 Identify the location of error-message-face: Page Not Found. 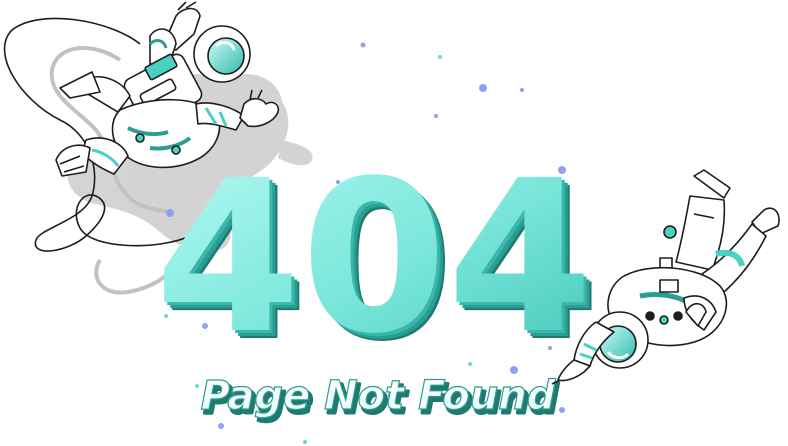
(378, 396).